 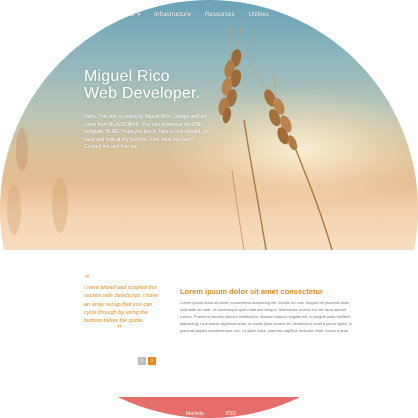 What do you see at coordinates (139, 15) in the screenshot?
I see `caret-down-icon: ▾` at bounding box center [139, 15].